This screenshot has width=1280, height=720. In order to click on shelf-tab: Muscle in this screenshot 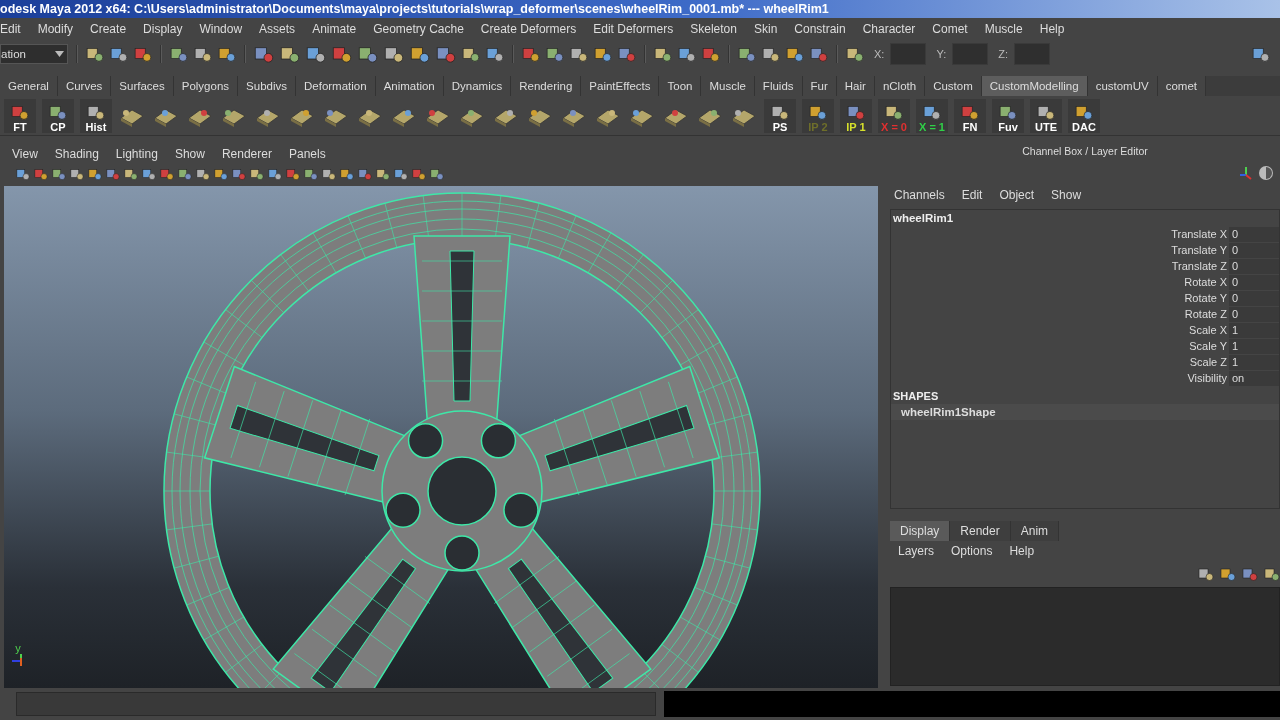, I will do `click(728, 86)`.